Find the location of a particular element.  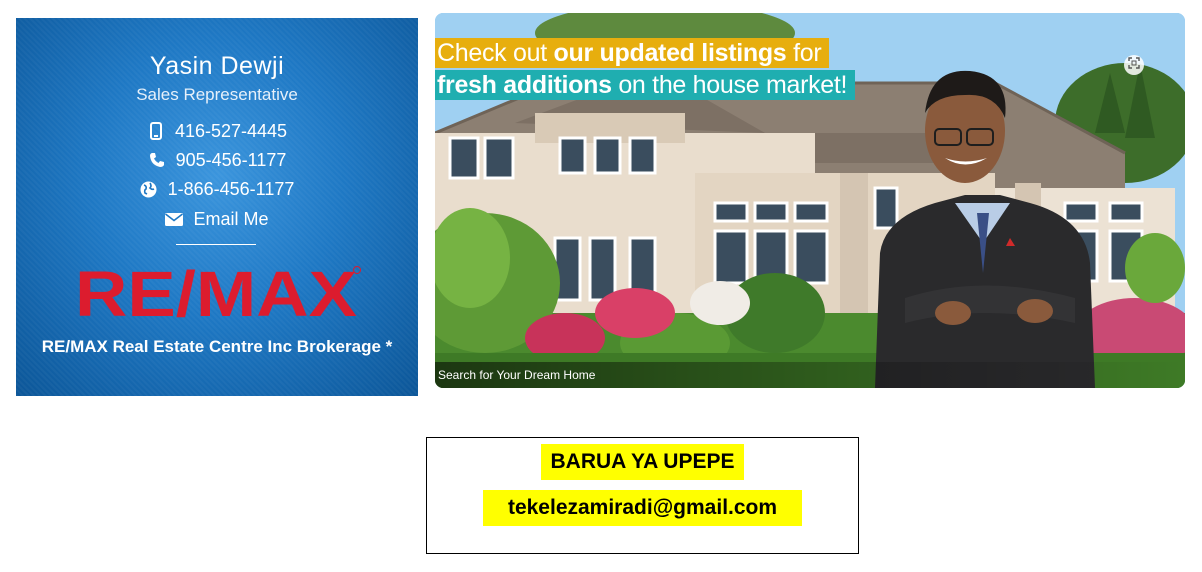

globe-icon is located at coordinates (149, 189).